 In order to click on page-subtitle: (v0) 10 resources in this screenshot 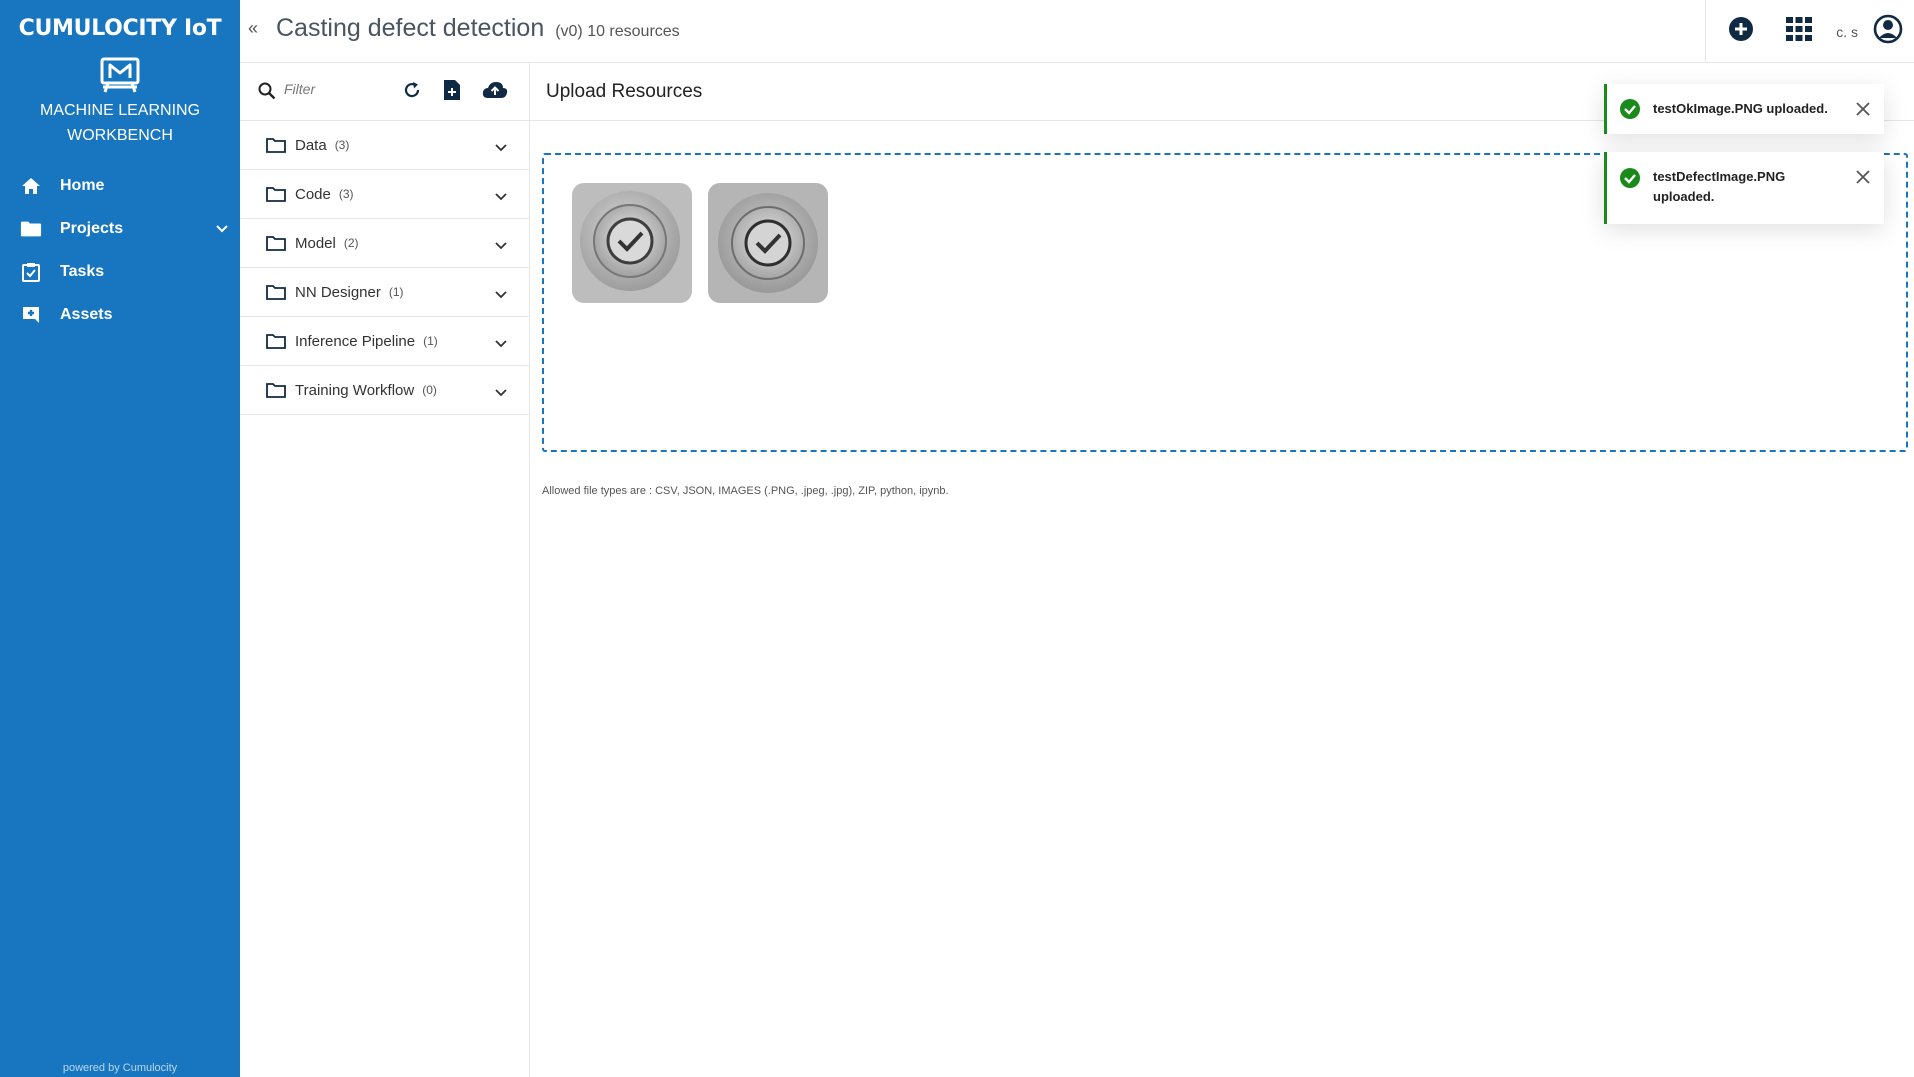, I will do `click(617, 31)`.